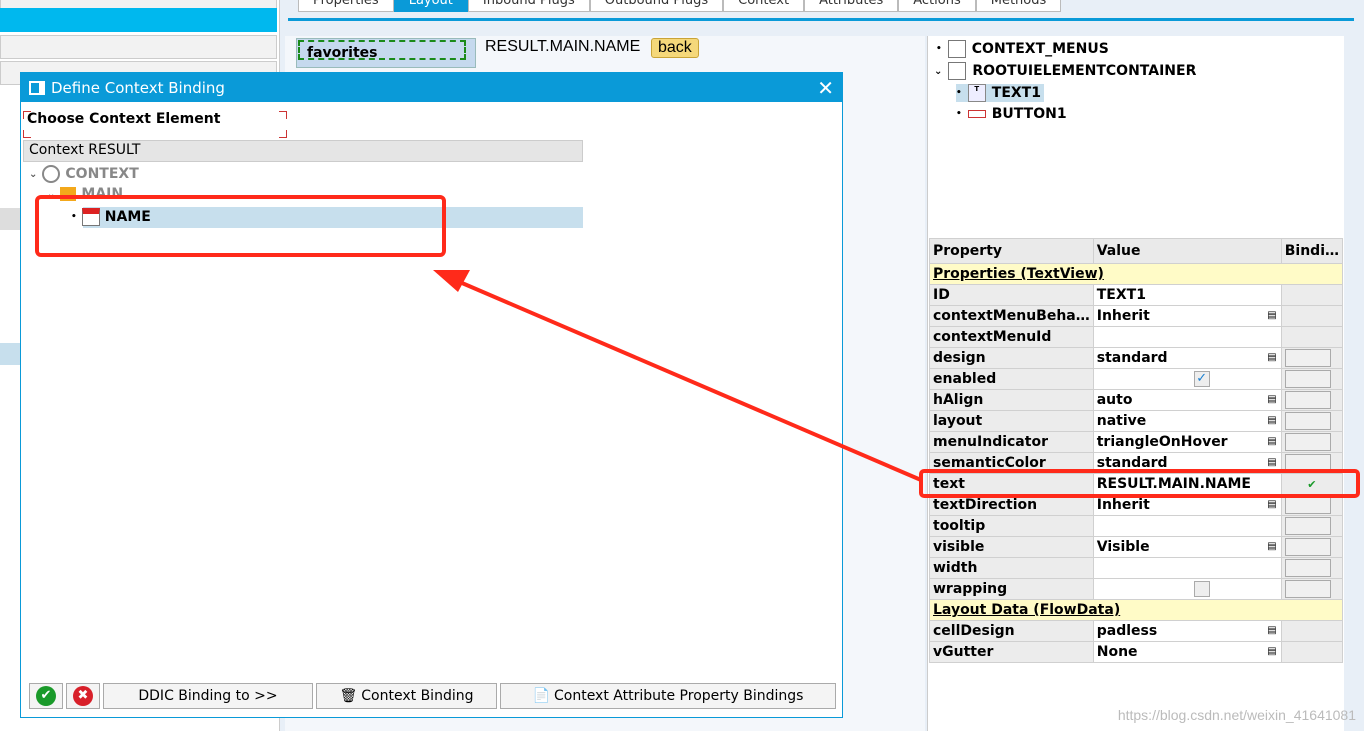 Image resolution: width=1364 pixels, height=731 pixels. Describe the element at coordinates (1139, 483) in the screenshot. I see `annotation-box-text` at that location.